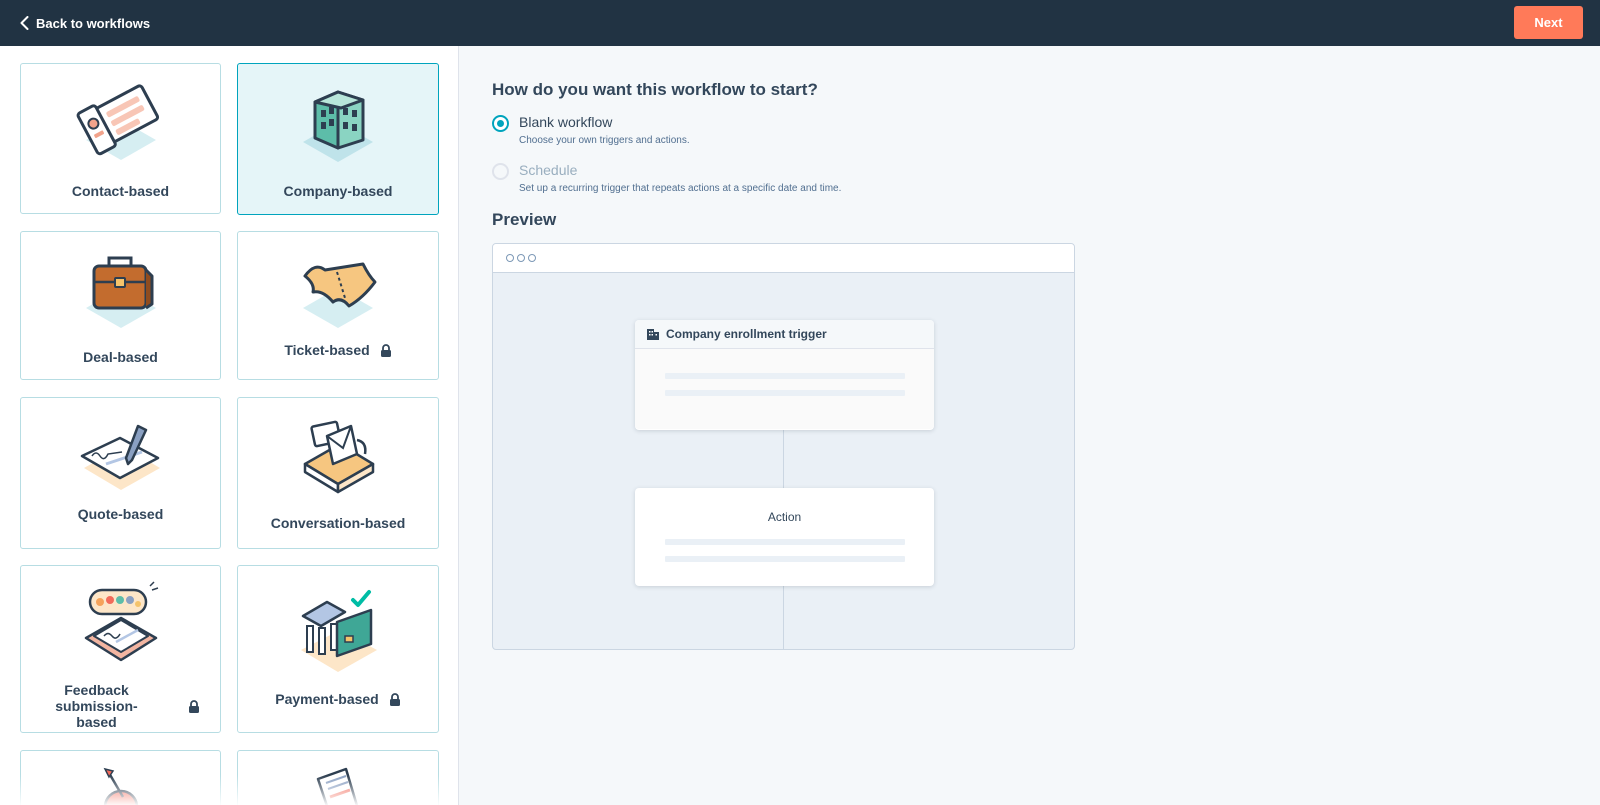 This screenshot has width=1600, height=805. What do you see at coordinates (120, 191) in the screenshot?
I see `card-label: Contact-based` at bounding box center [120, 191].